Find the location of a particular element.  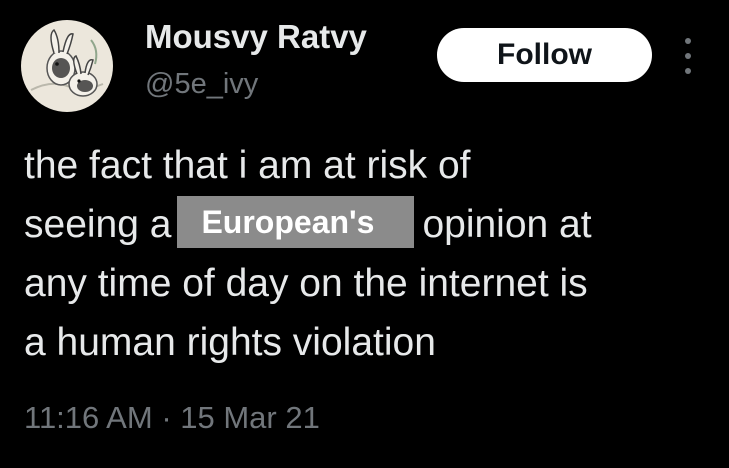

redaction-box: European's is located at coordinates (296, 221).